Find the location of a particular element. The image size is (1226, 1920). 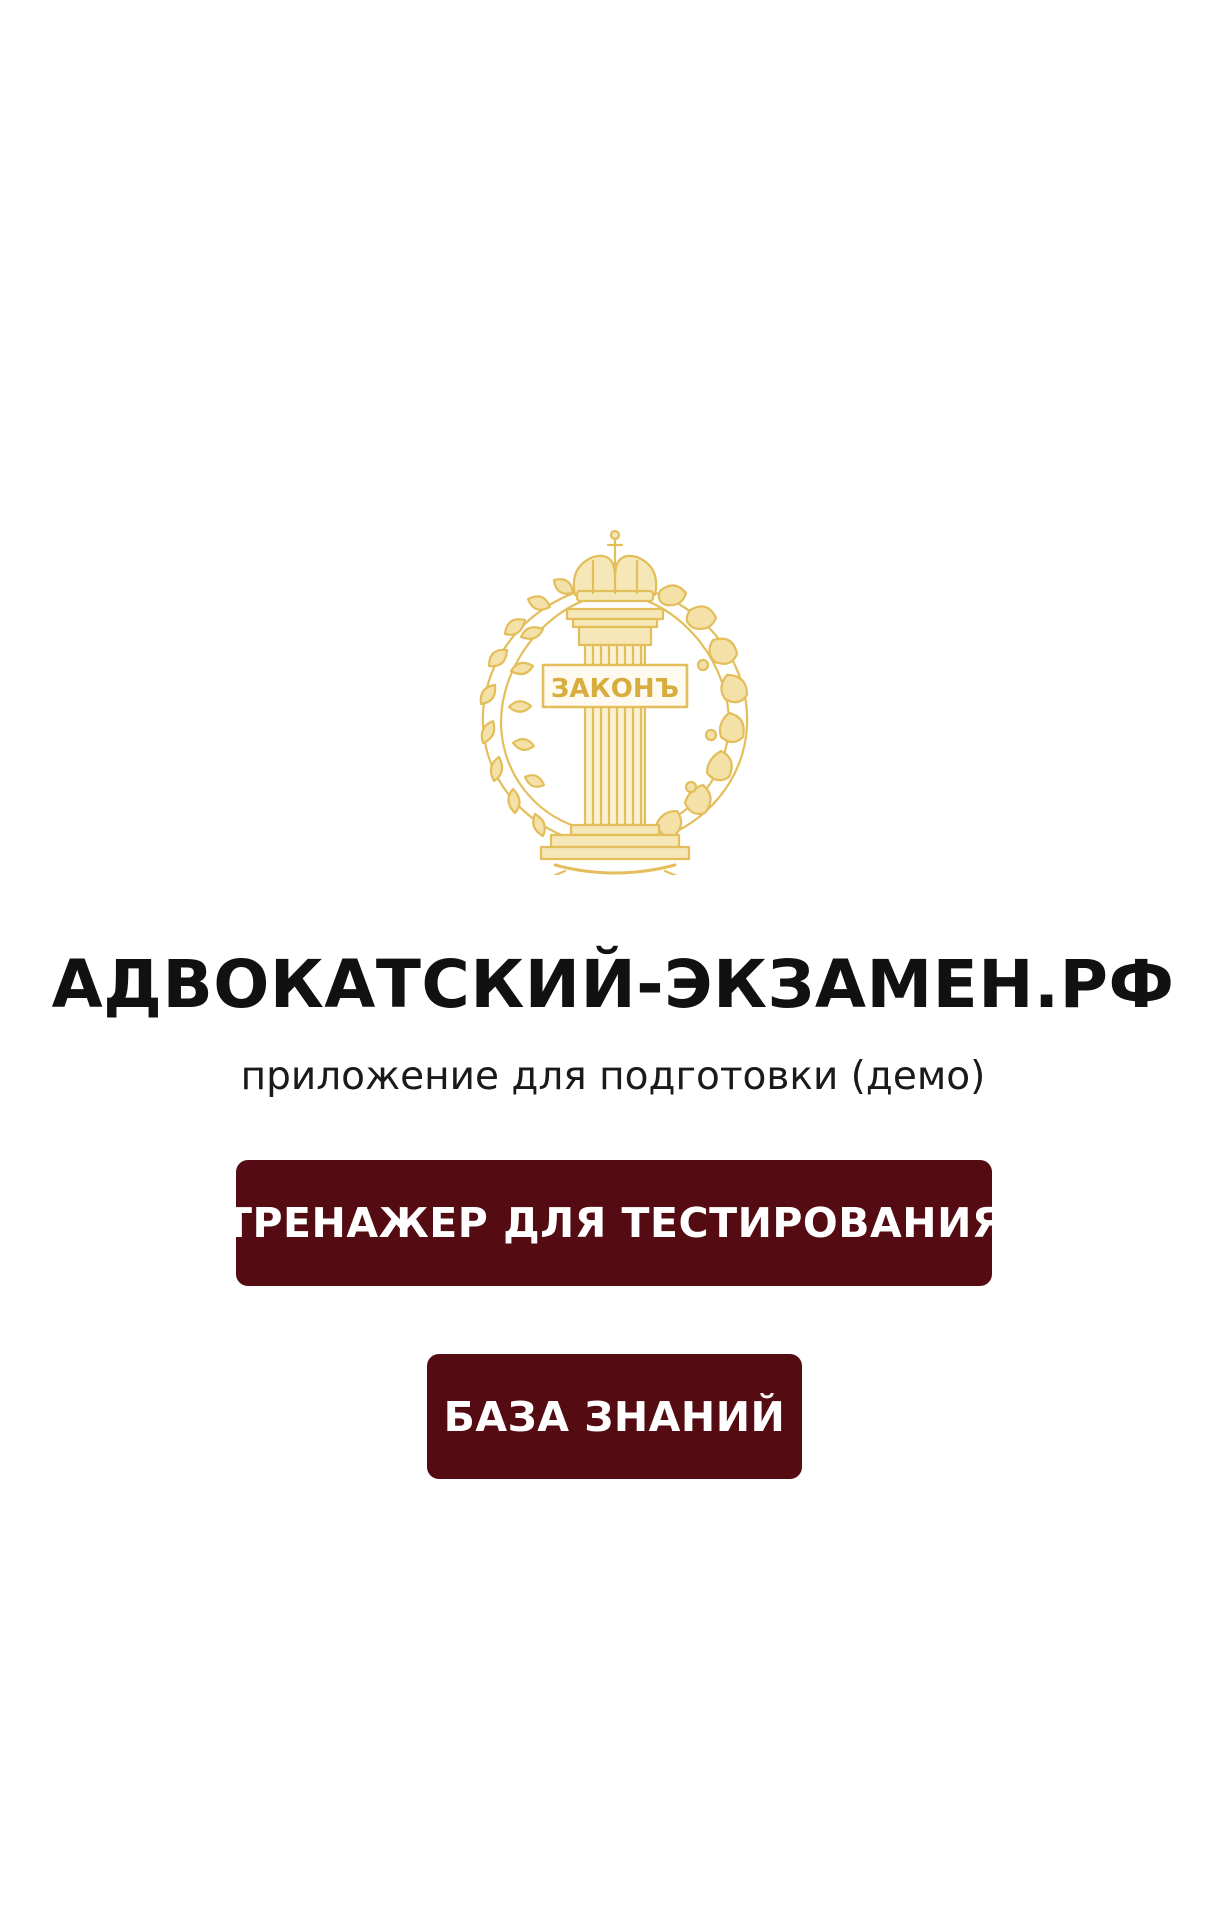

app-title: АДВОКАТСКИЙ-ЭКЗАМЕН.РФ is located at coordinates (613, 984).